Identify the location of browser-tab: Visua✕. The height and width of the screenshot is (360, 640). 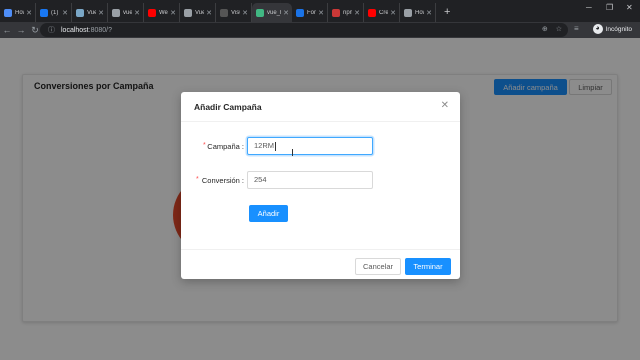
(234, 12).